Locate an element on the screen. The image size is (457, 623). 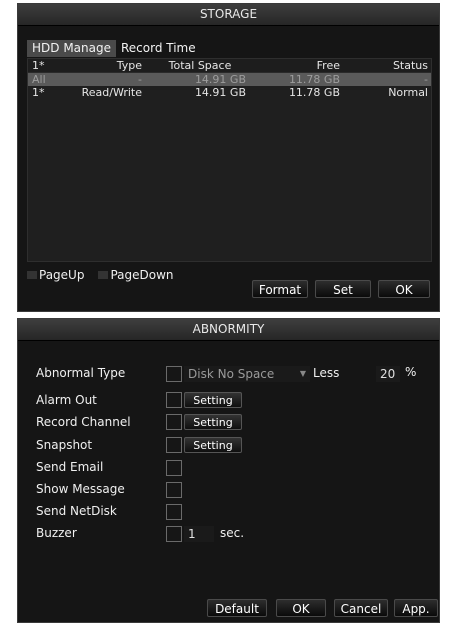
snapshot-setting-button: Setting is located at coordinates (213, 445).